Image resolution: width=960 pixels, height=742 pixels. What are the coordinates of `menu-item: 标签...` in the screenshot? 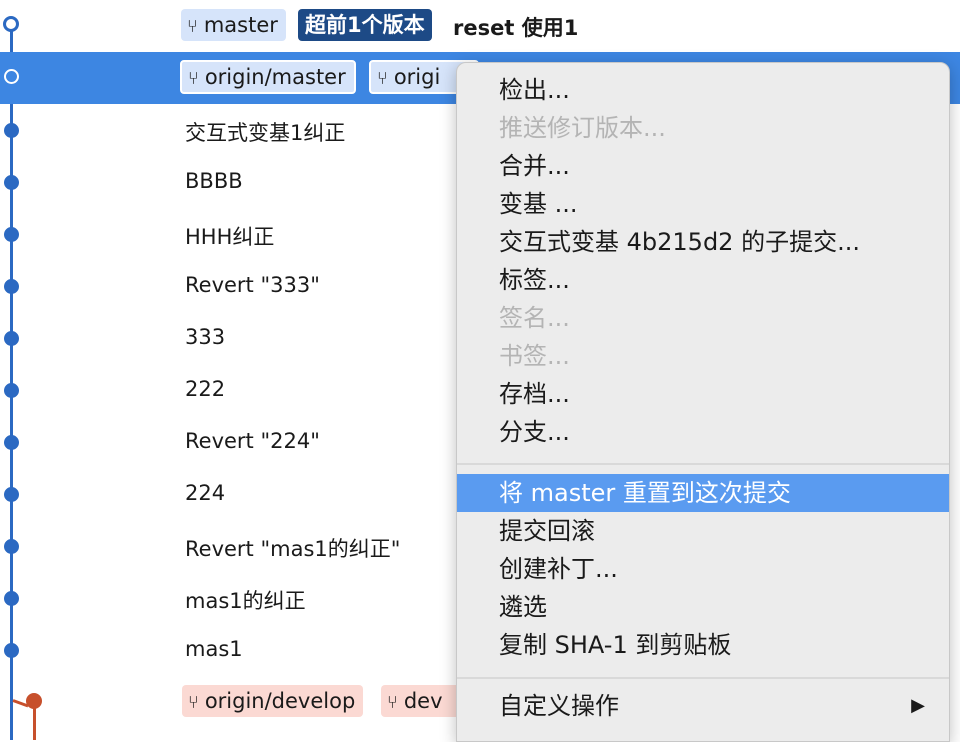 It's located at (703, 280).